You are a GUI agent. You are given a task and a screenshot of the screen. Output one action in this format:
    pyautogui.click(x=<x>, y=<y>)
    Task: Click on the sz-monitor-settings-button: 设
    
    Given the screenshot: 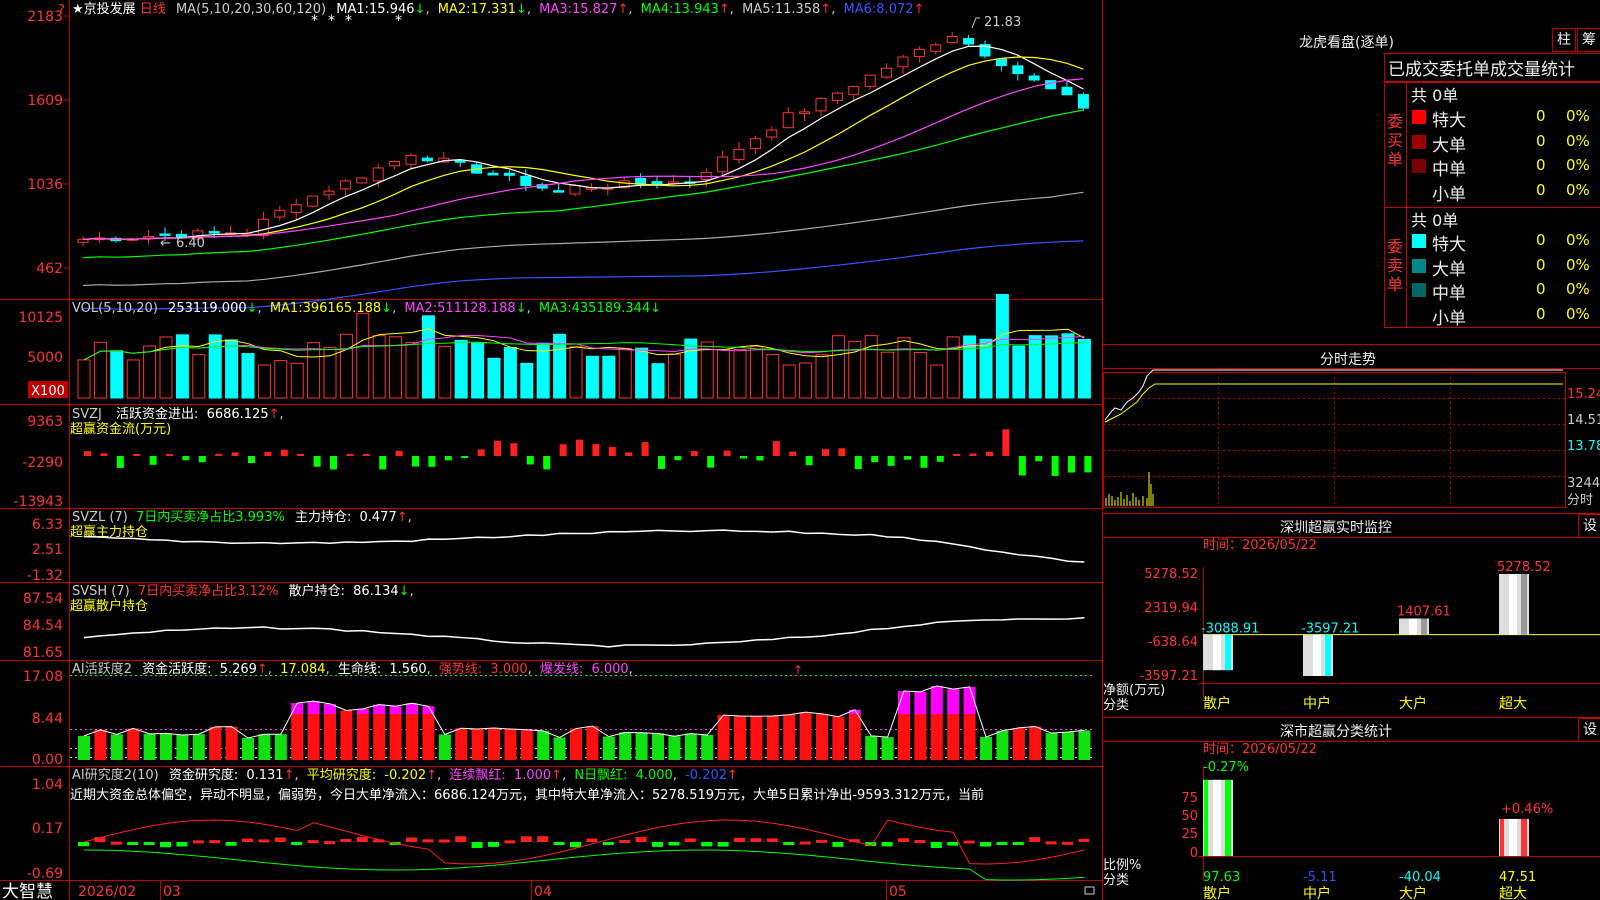 What is the action you would take?
    pyautogui.click(x=1589, y=526)
    